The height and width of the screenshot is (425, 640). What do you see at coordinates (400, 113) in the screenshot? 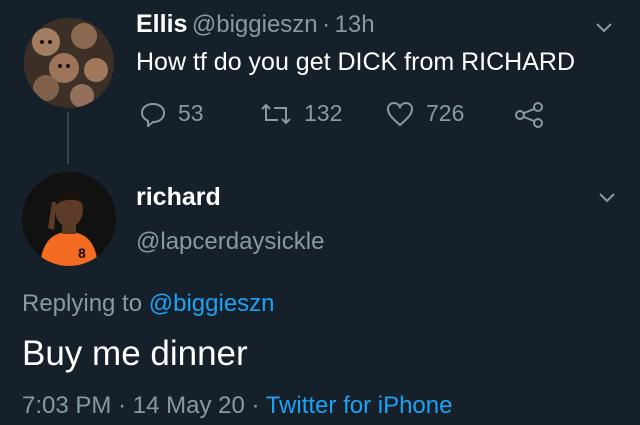
I see `like-icon` at bounding box center [400, 113].